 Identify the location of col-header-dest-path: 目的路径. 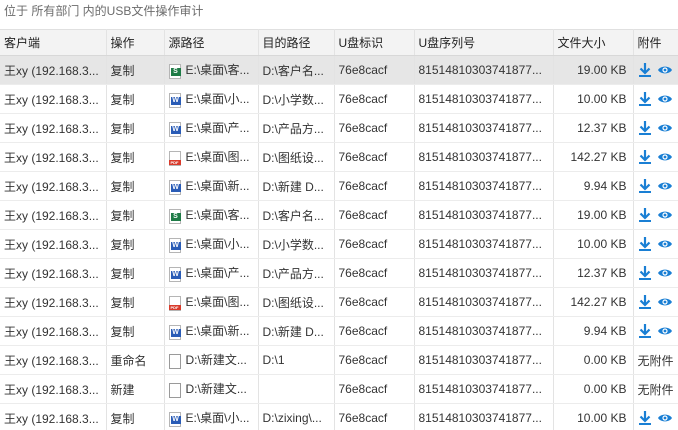
(296, 42).